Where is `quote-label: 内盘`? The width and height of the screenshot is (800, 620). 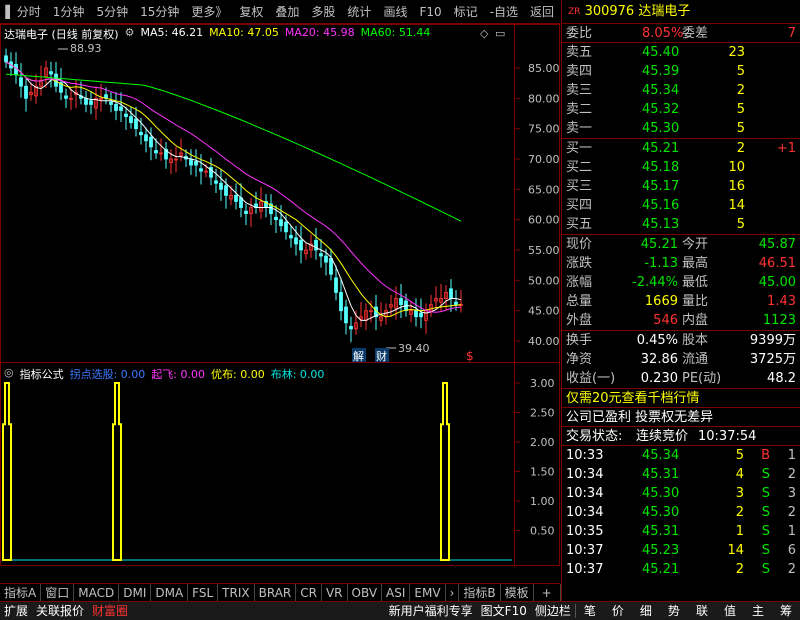
quote-label: 内盘 is located at coordinates (695, 320).